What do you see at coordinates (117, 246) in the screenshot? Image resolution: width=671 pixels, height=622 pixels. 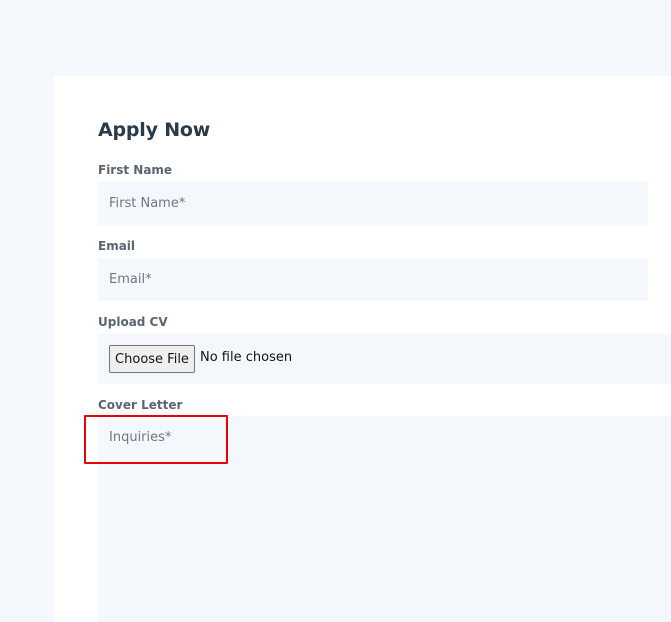 I see `email-label: Email` at bounding box center [117, 246].